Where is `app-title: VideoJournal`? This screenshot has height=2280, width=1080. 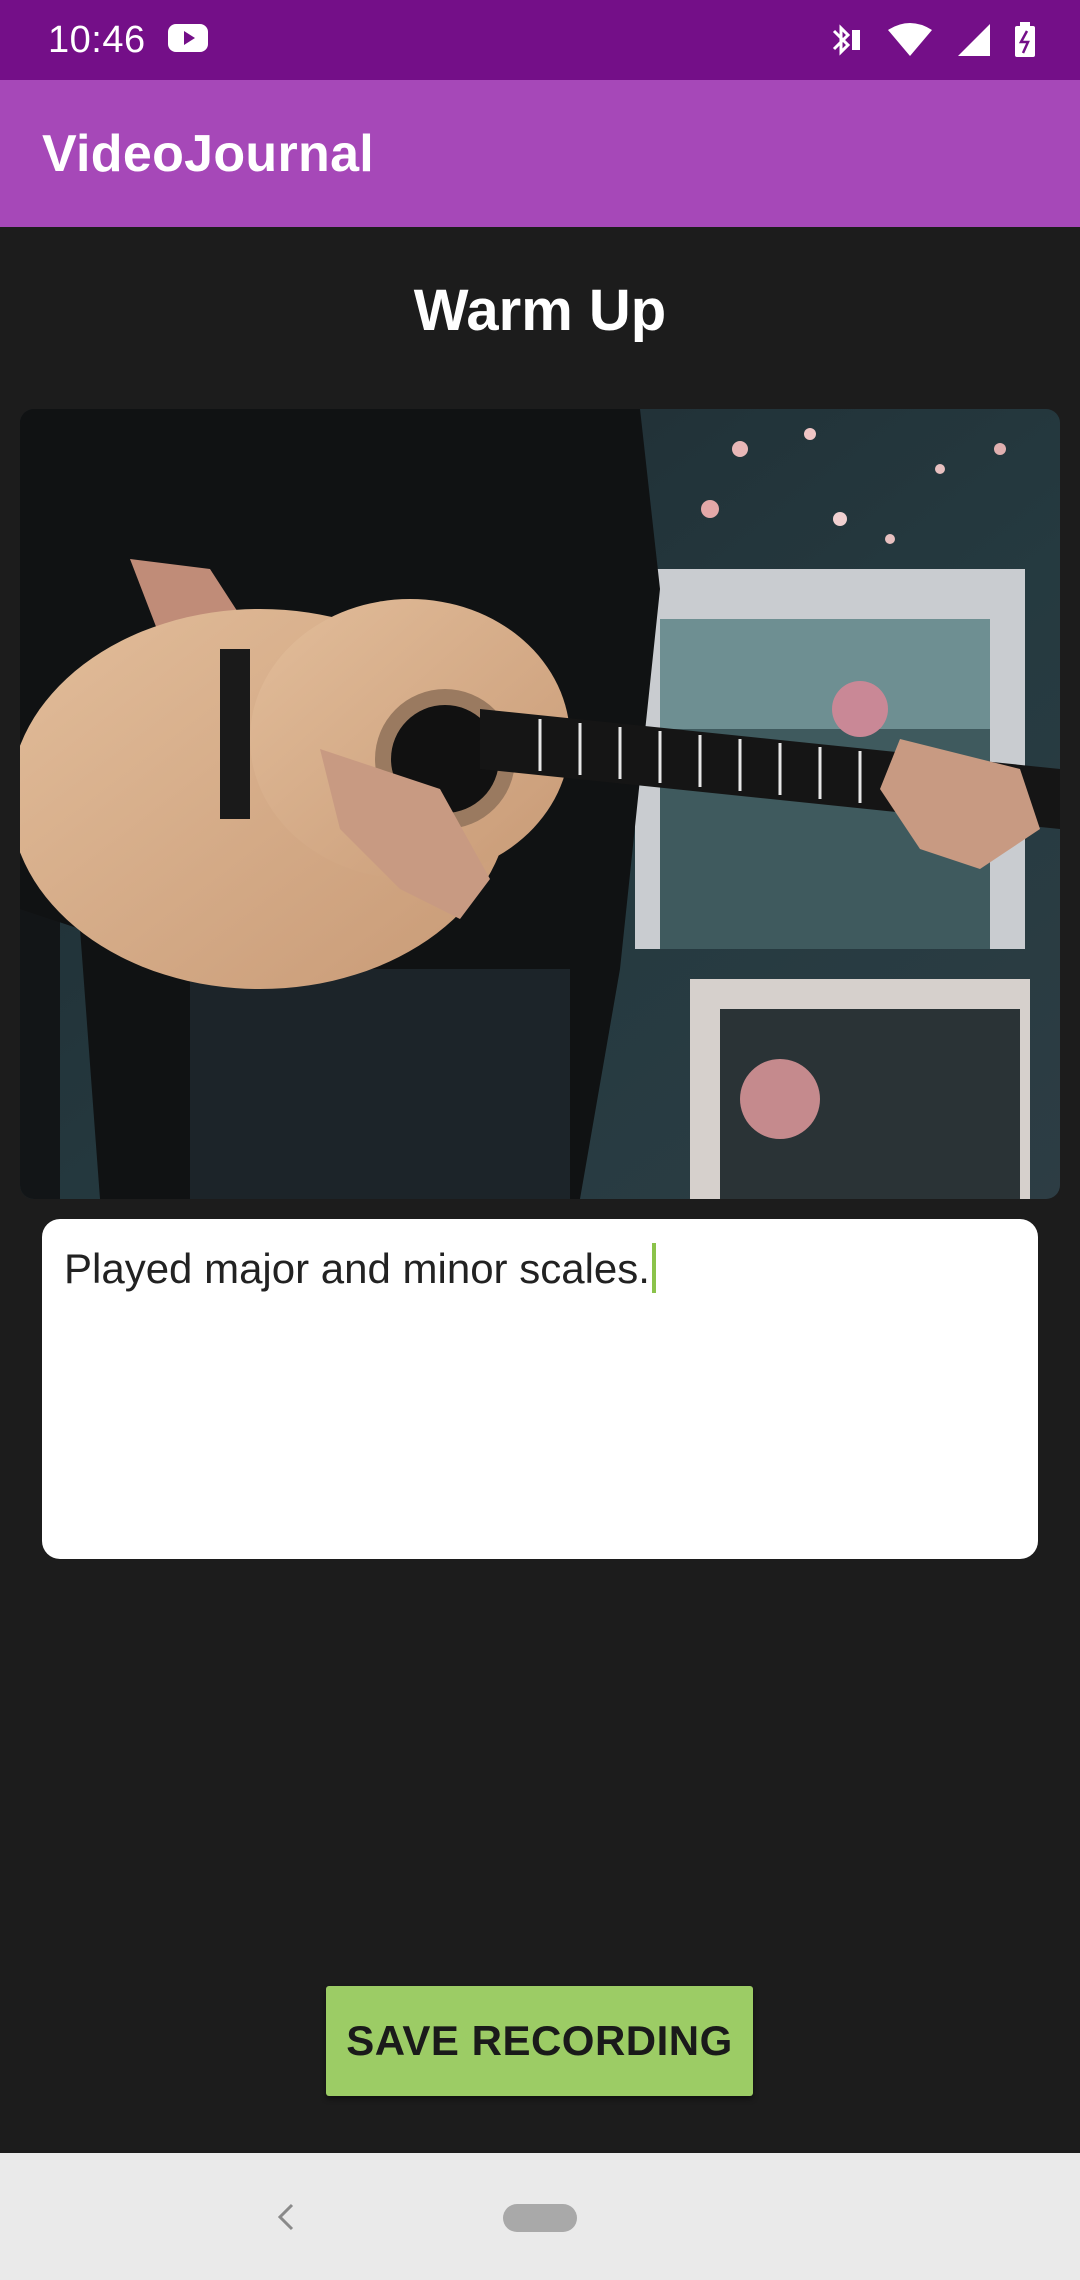 app-title: VideoJournal is located at coordinates (208, 153).